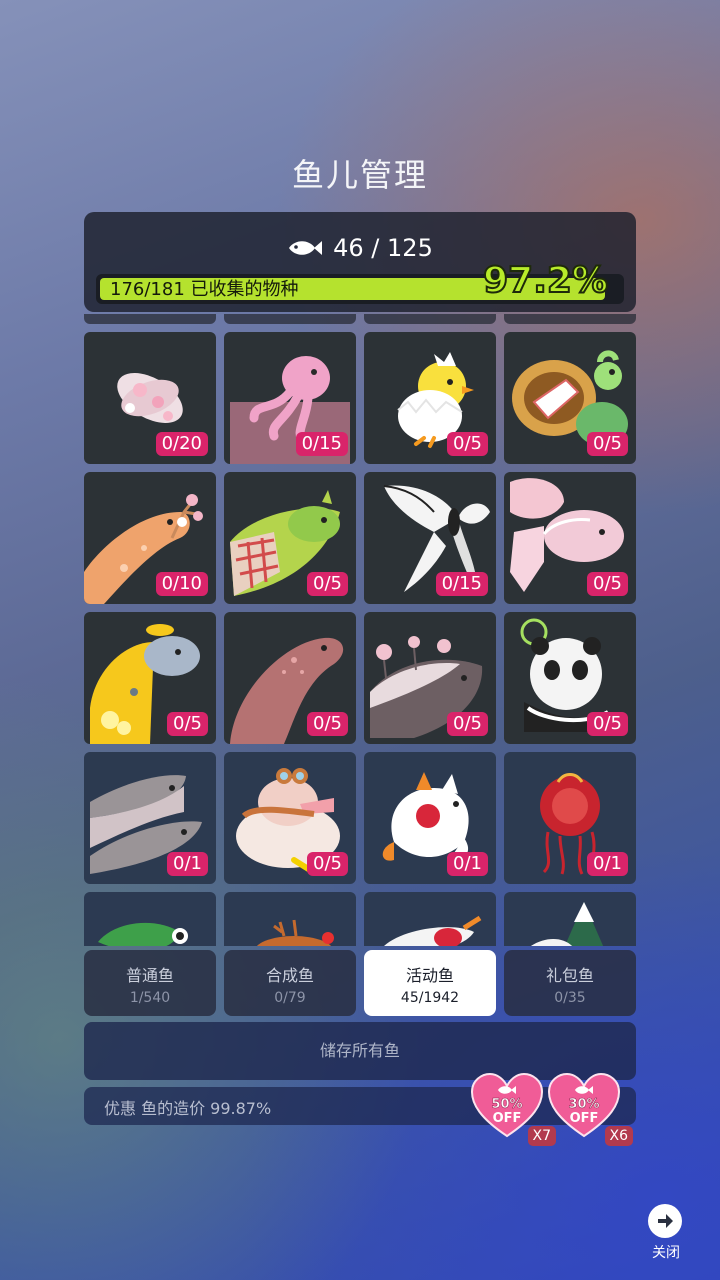 The width and height of the screenshot is (720, 1280). Describe the element at coordinates (143, 934) in the screenshot. I see `leaf-frog-icon` at that location.